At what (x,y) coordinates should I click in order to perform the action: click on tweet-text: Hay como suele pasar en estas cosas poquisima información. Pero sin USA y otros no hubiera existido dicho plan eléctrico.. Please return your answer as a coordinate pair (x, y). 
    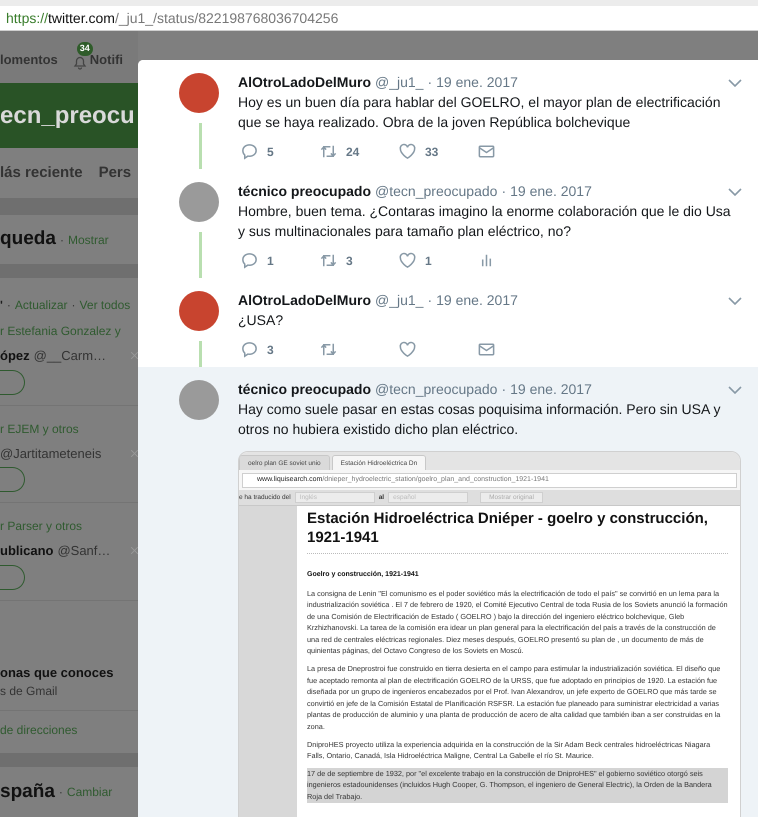
    Looking at the image, I should click on (480, 419).